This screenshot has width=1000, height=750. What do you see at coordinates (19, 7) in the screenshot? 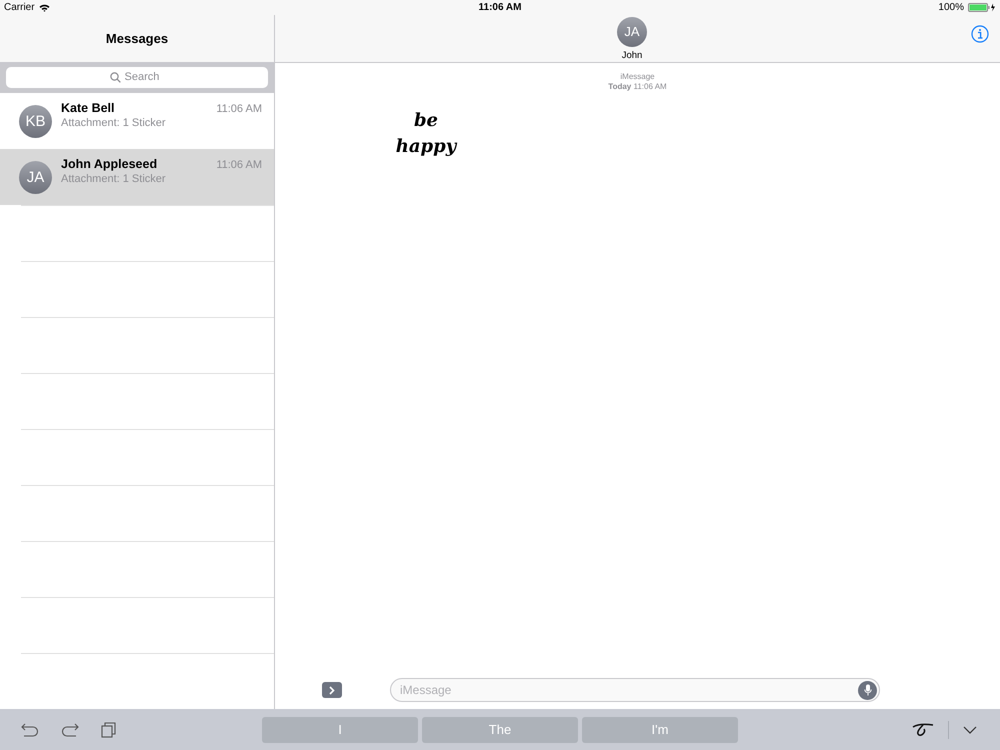
I see `carrier-label: Carrier` at bounding box center [19, 7].